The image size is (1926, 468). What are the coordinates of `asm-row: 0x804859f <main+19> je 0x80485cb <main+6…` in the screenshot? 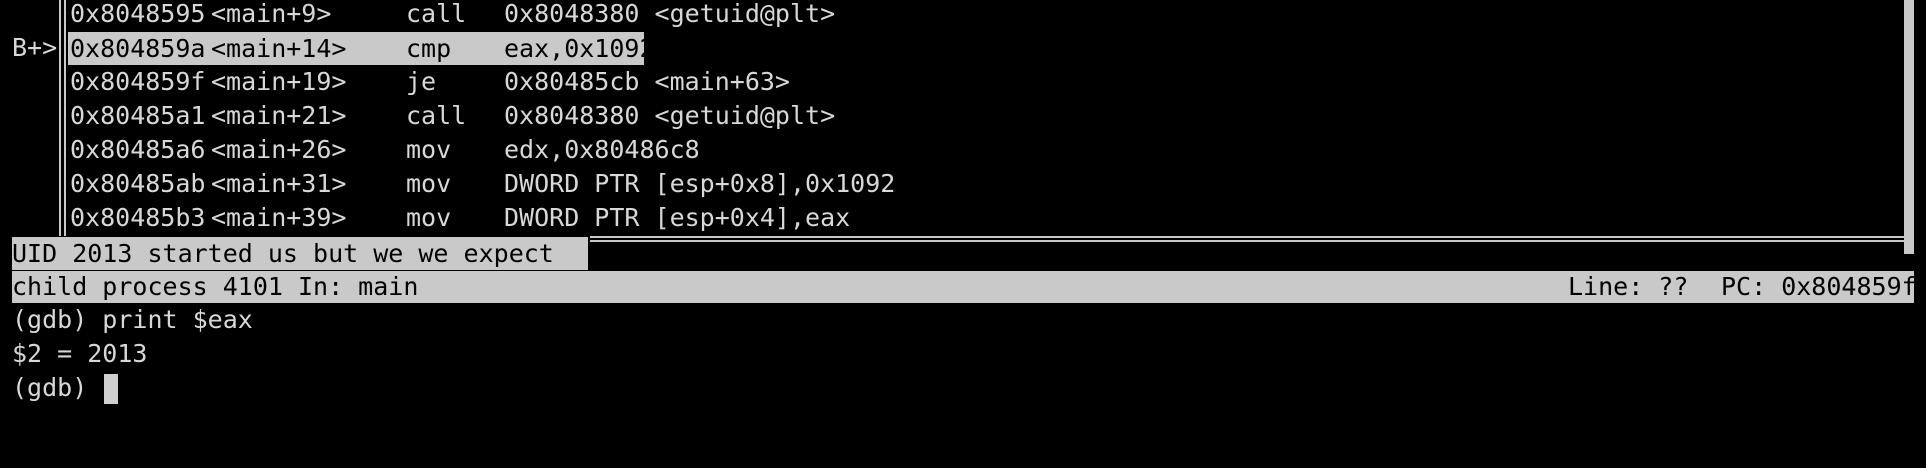 It's located at (395, 82).